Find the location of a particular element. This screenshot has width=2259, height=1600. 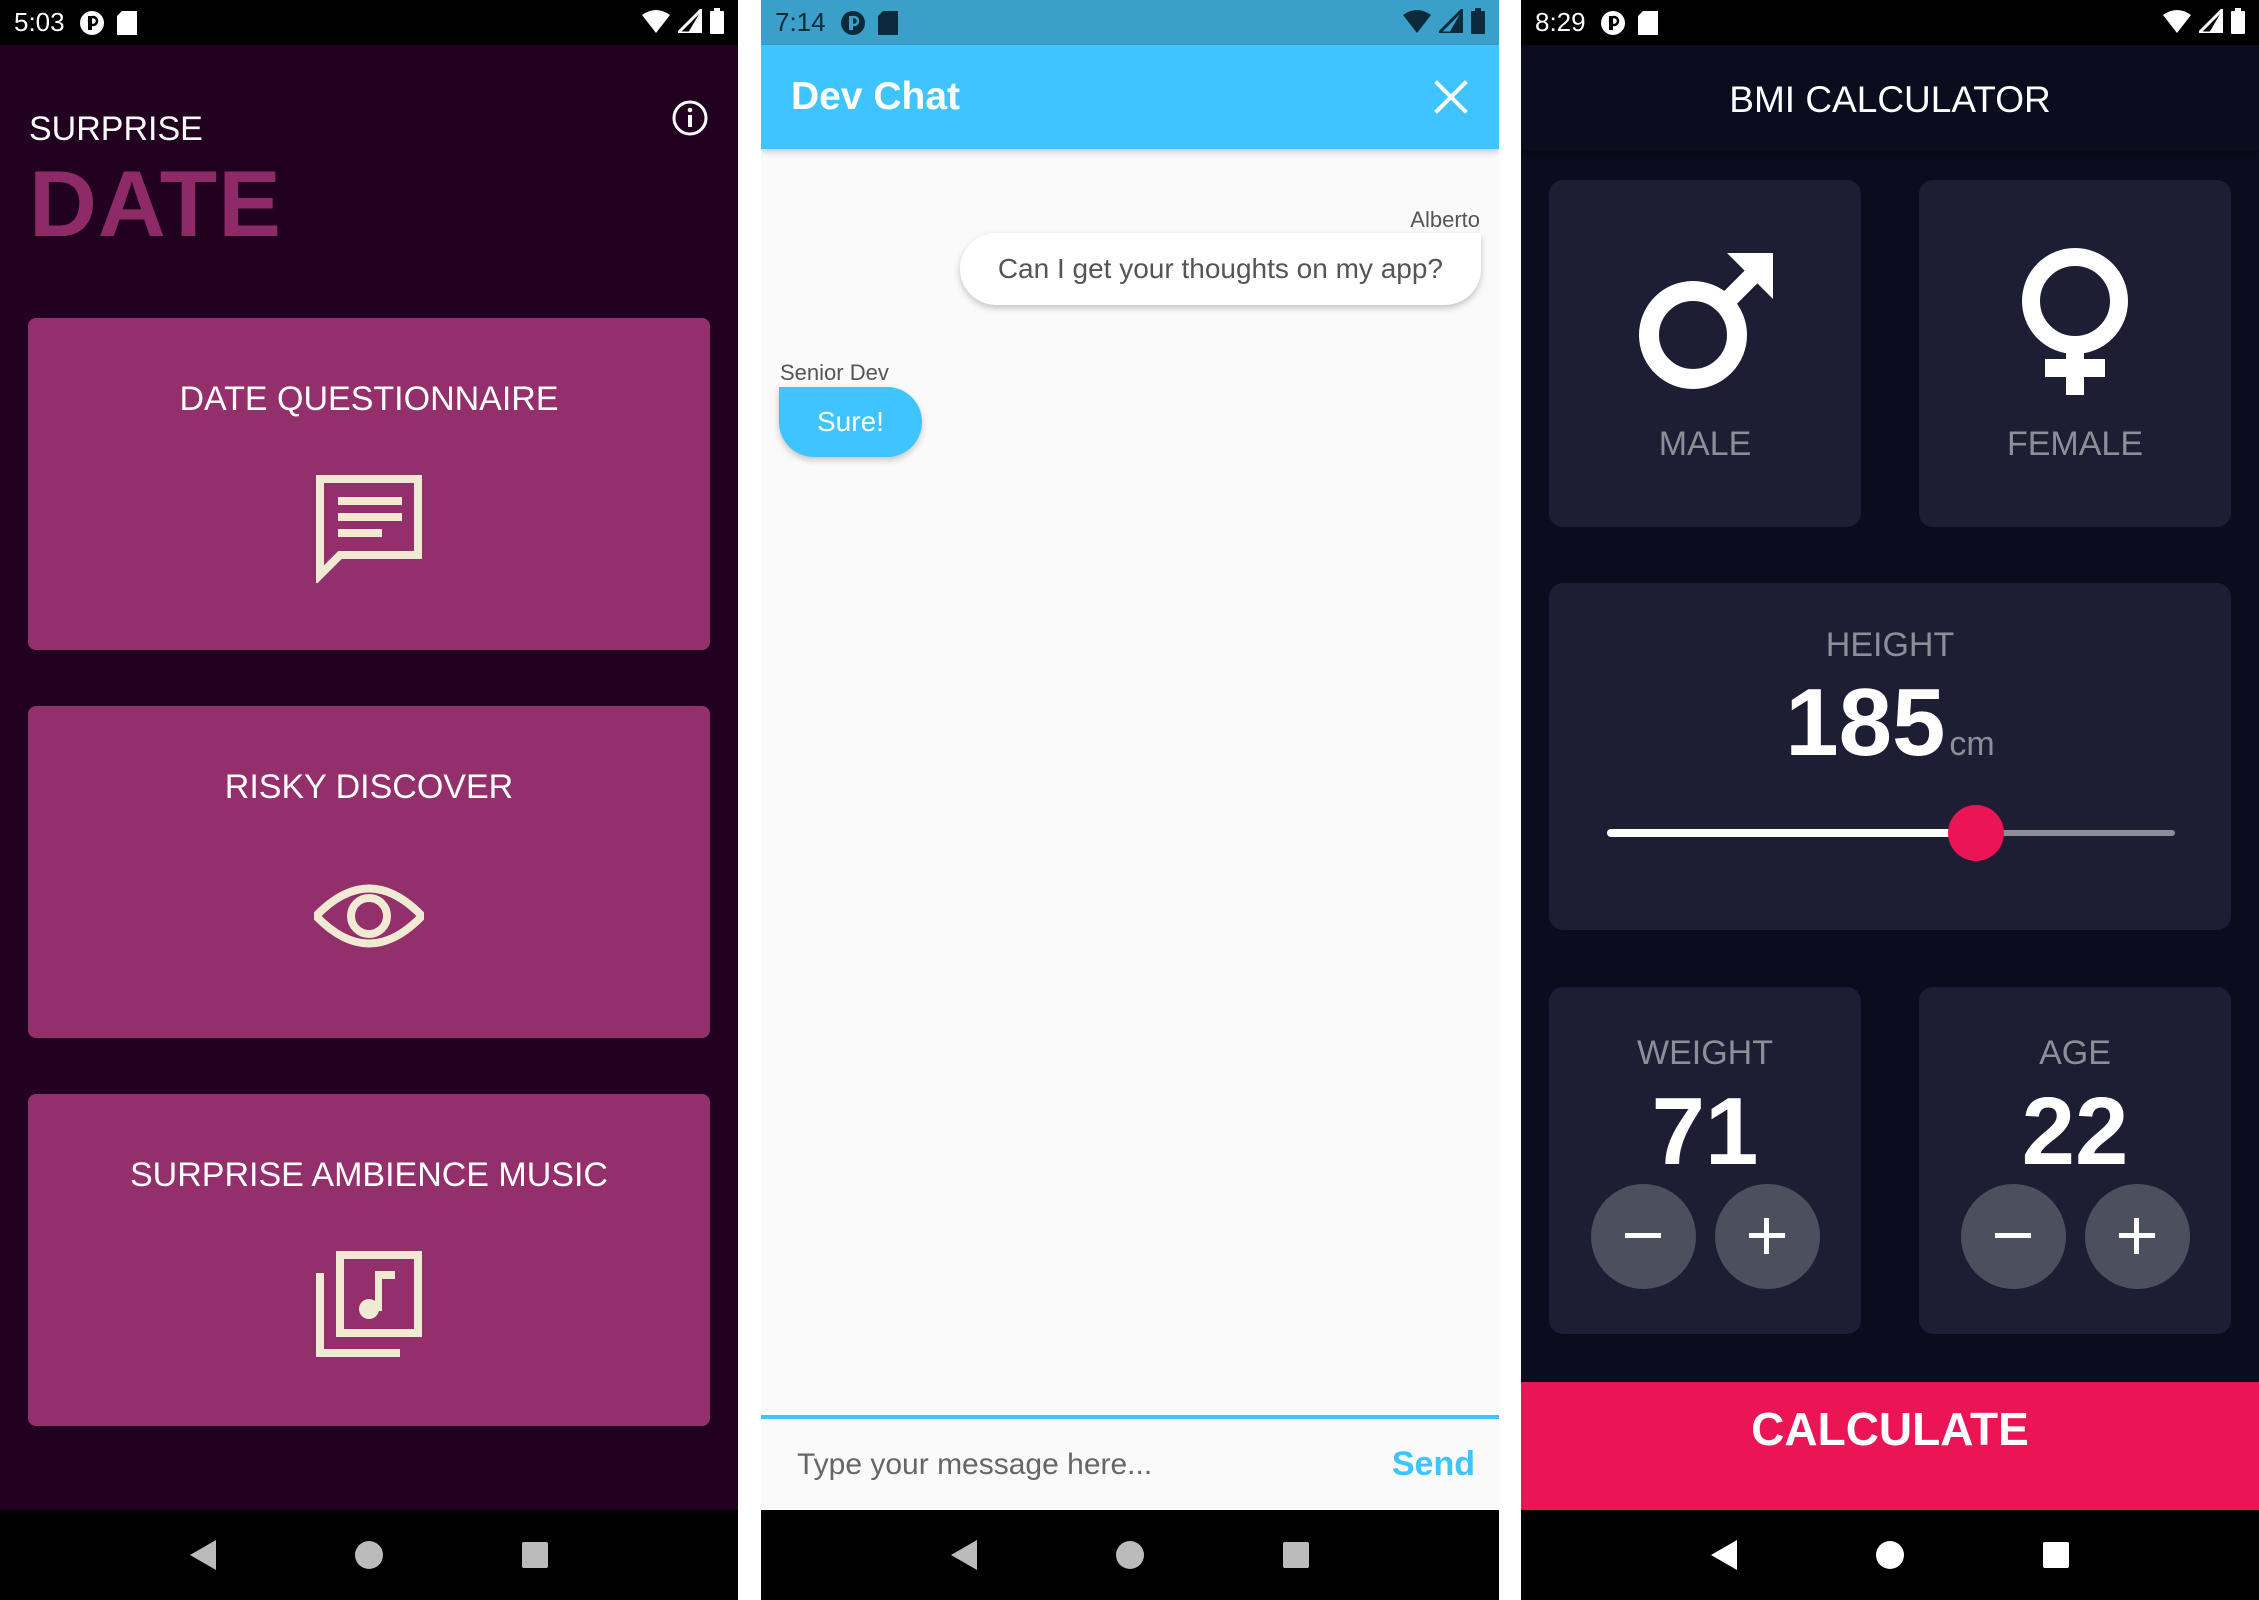

card-title: DATE QUESTIONNAIRE is located at coordinates (369, 399).